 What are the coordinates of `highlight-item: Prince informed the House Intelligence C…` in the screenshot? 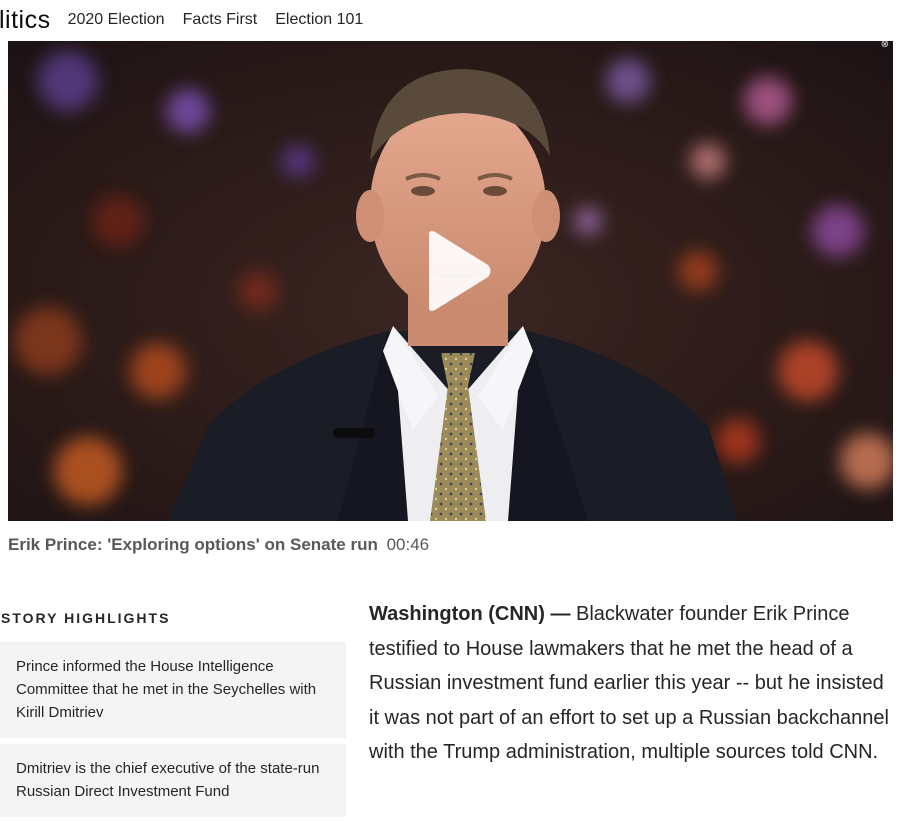 It's located at (173, 690).